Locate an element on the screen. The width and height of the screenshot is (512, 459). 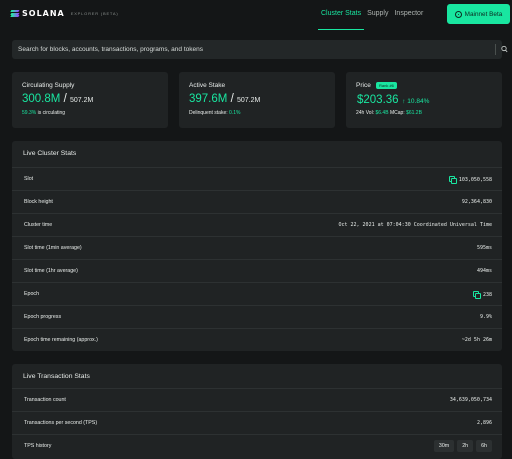
block-height-value: 92,364,830 is located at coordinates (476, 202).